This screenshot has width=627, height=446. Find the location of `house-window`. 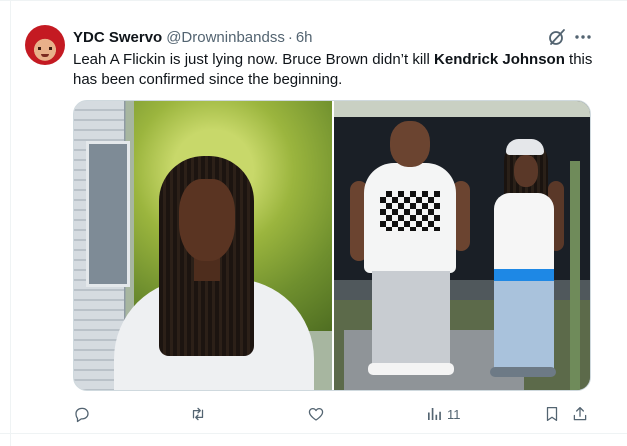

house-window is located at coordinates (108, 214).